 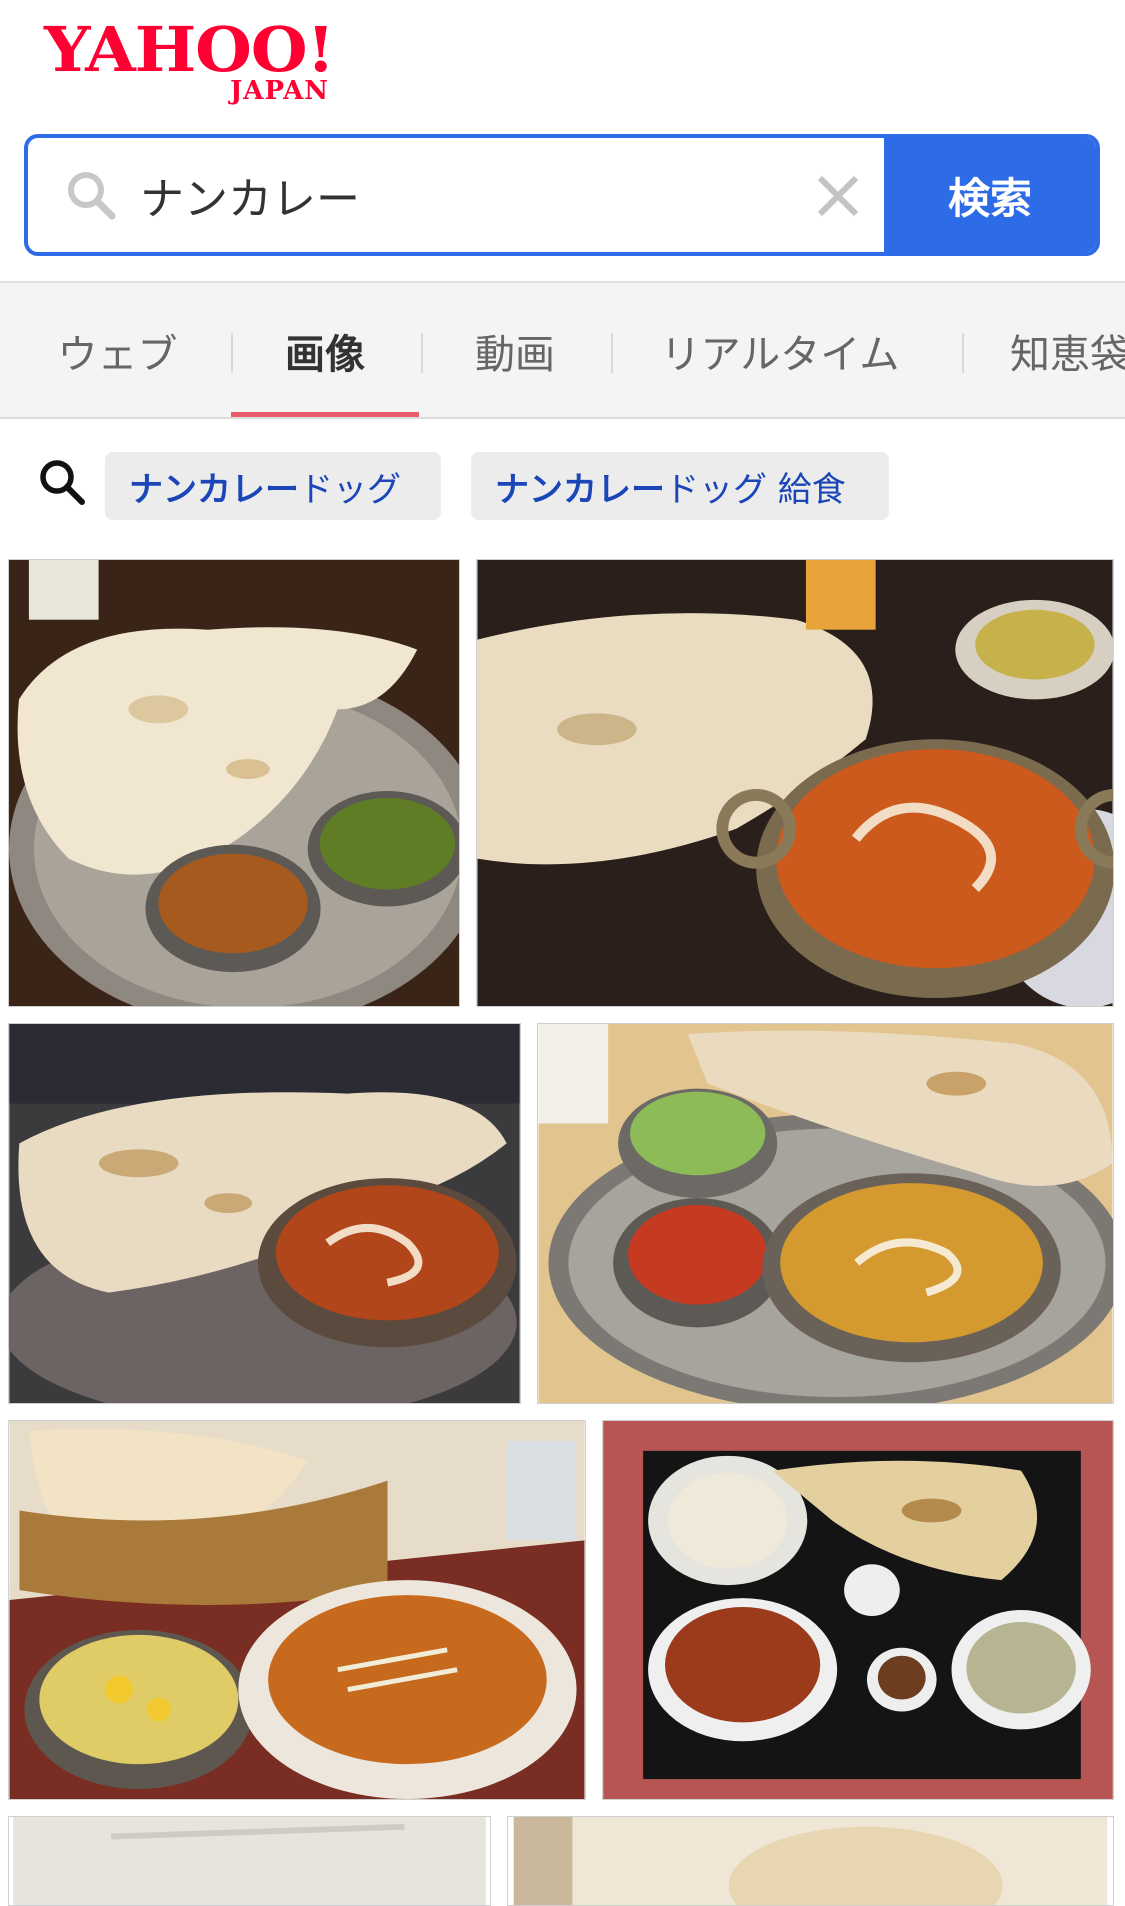 I want to click on yahoo-japan-logo: YAHOO! JAPAN, so click(x=204, y=60).